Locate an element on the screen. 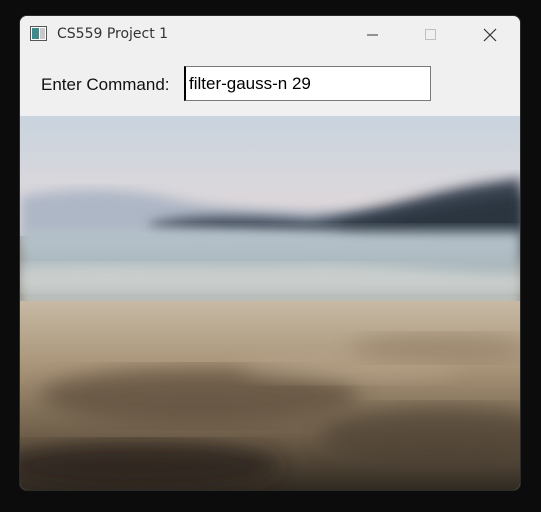 The height and width of the screenshot is (512, 541). minimize-button is located at coordinates (373, 34).